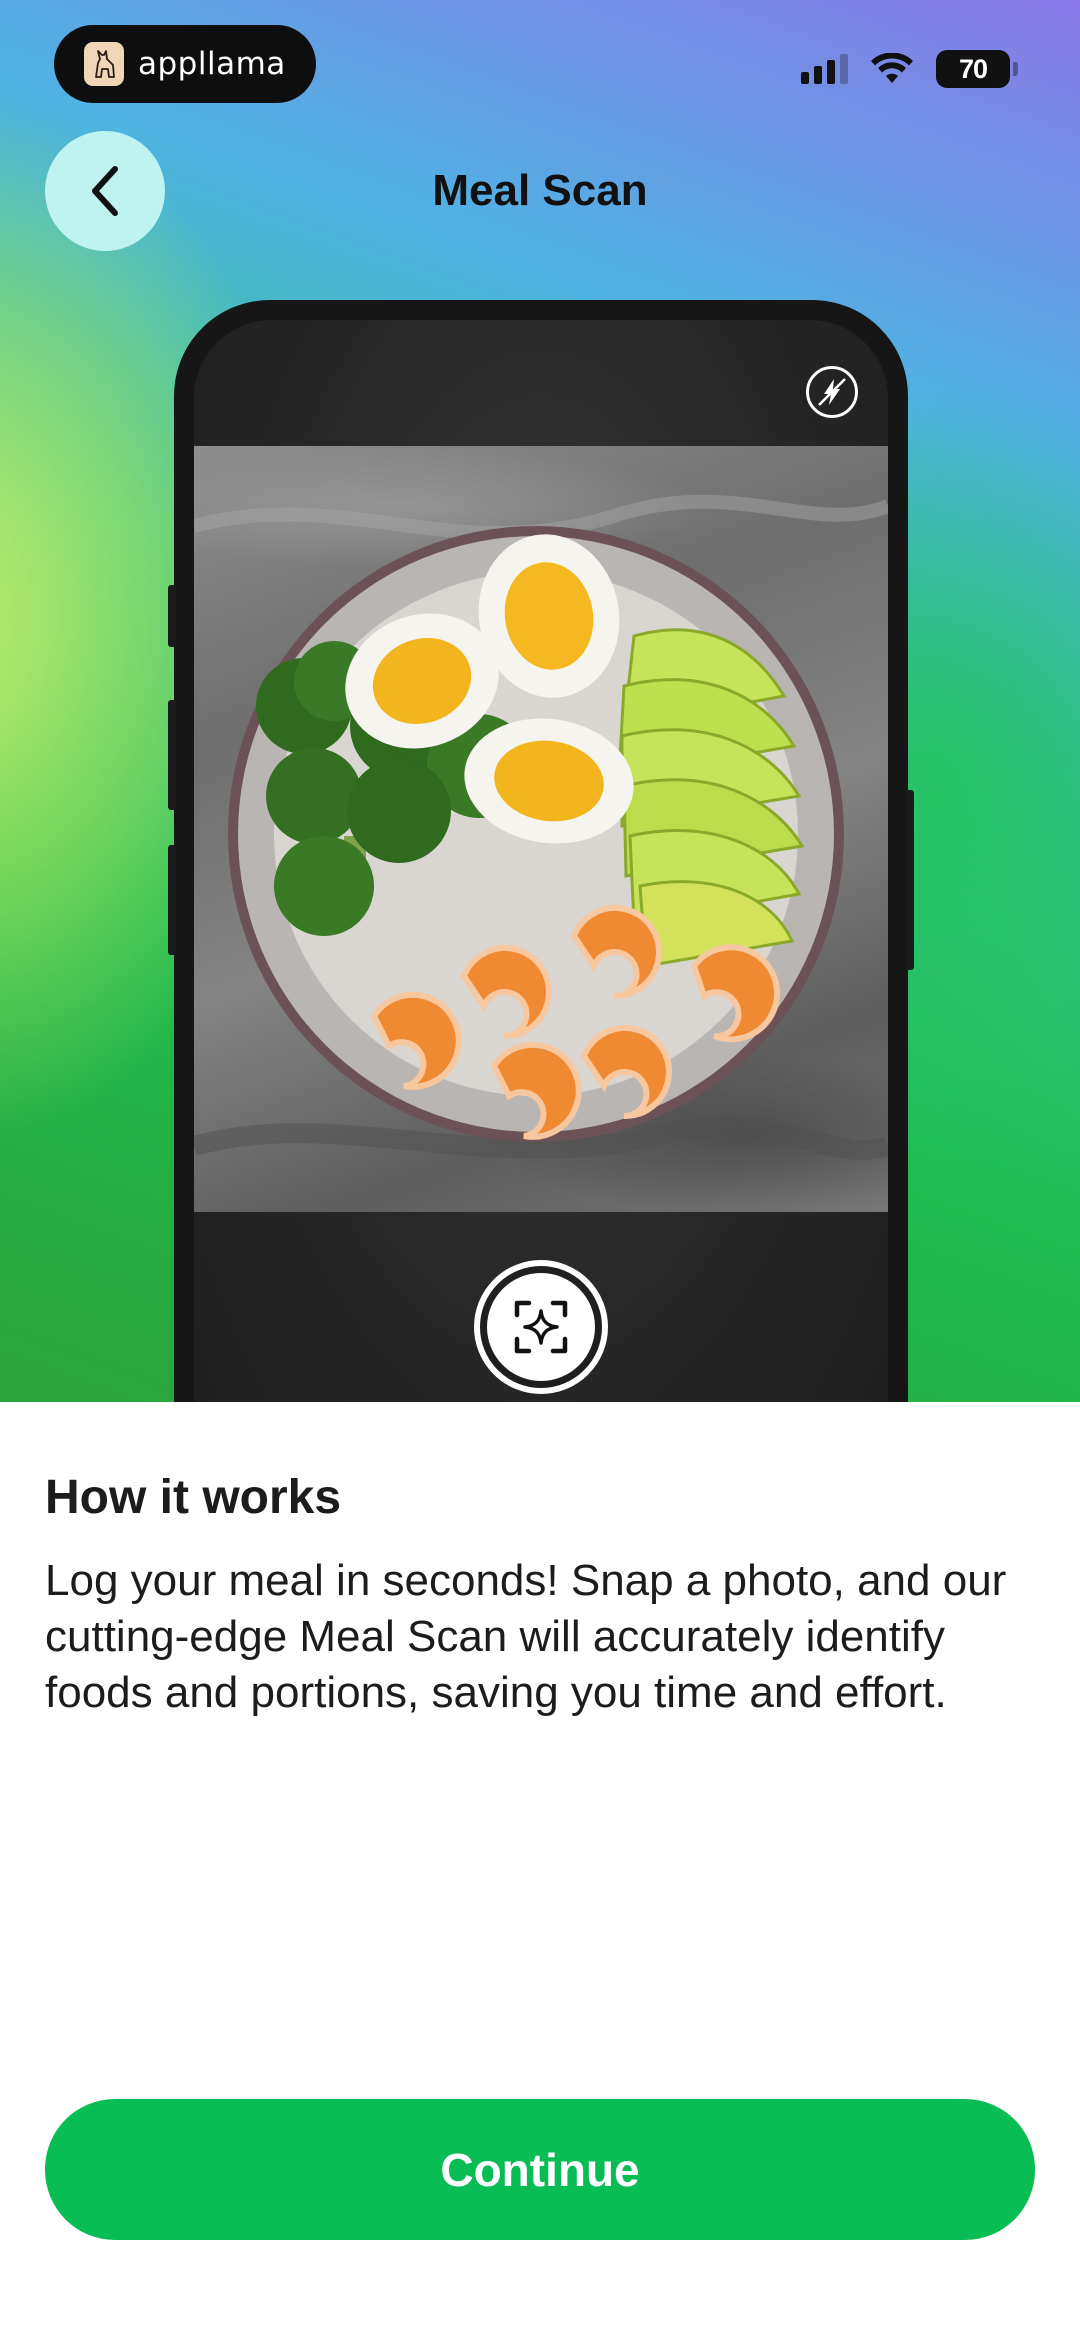 The height and width of the screenshot is (2337, 1080). I want to click on scan-shutter-button, so click(541, 1327).